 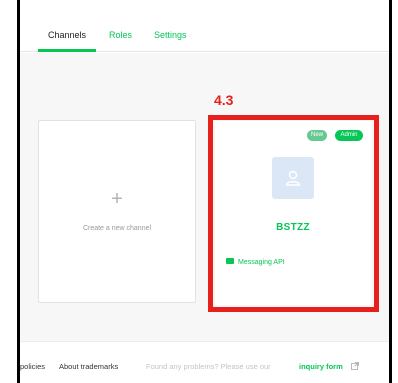 I want to click on active-tab-indicator, so click(x=67, y=50).